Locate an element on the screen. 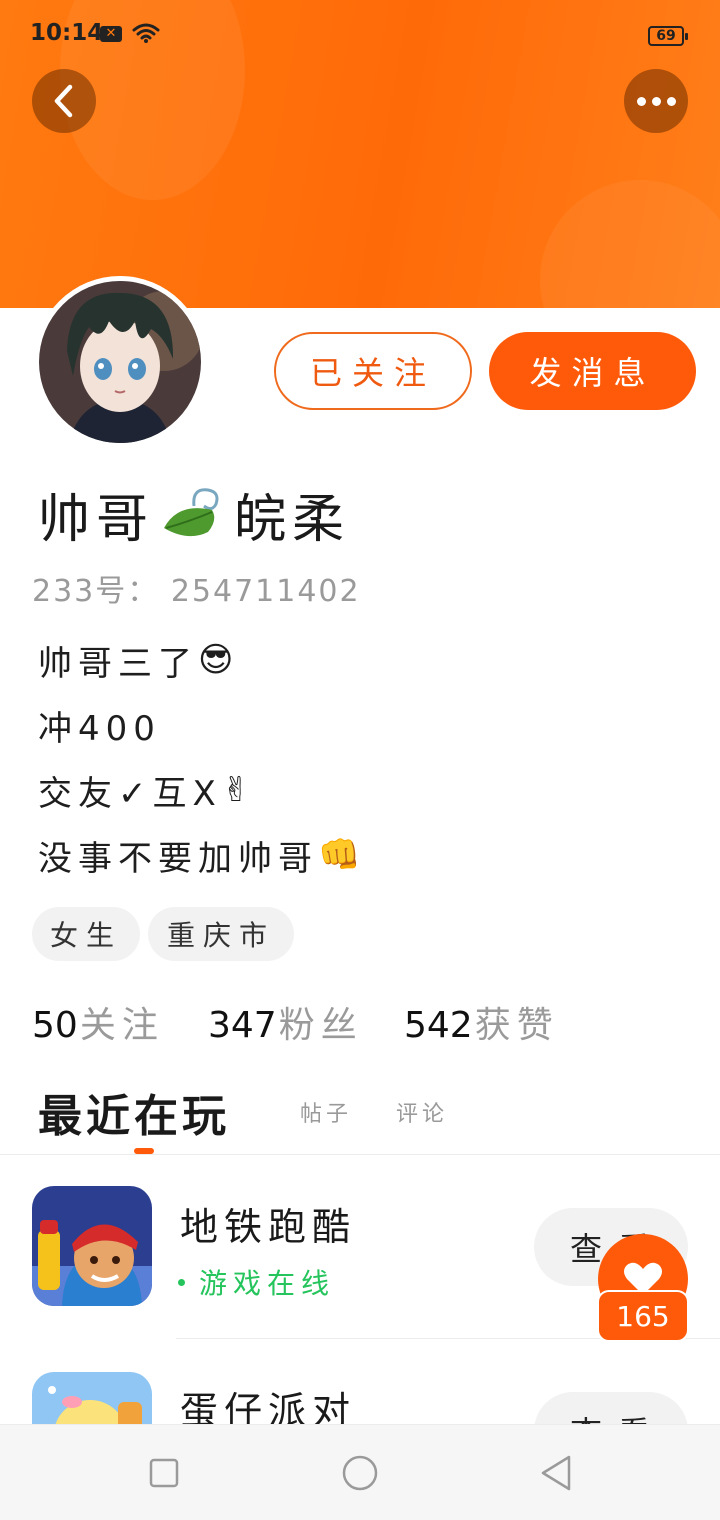  stat-followers: 347 粉丝 is located at coordinates (285, 1022).